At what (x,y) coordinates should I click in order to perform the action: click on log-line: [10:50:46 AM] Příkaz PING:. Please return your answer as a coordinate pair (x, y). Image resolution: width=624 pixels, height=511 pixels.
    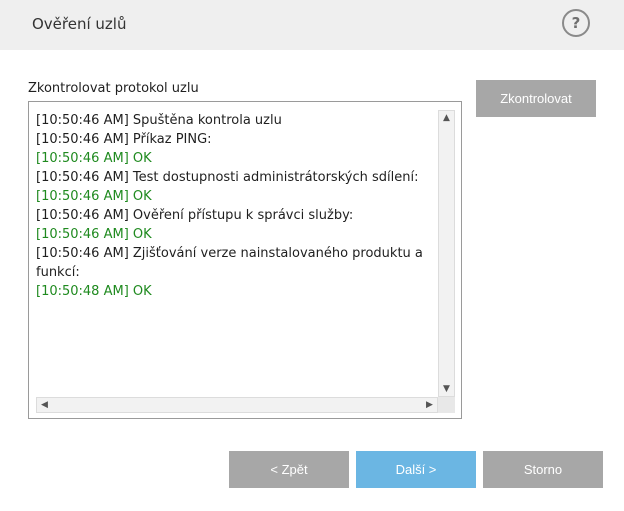
    Looking at the image, I should click on (124, 139).